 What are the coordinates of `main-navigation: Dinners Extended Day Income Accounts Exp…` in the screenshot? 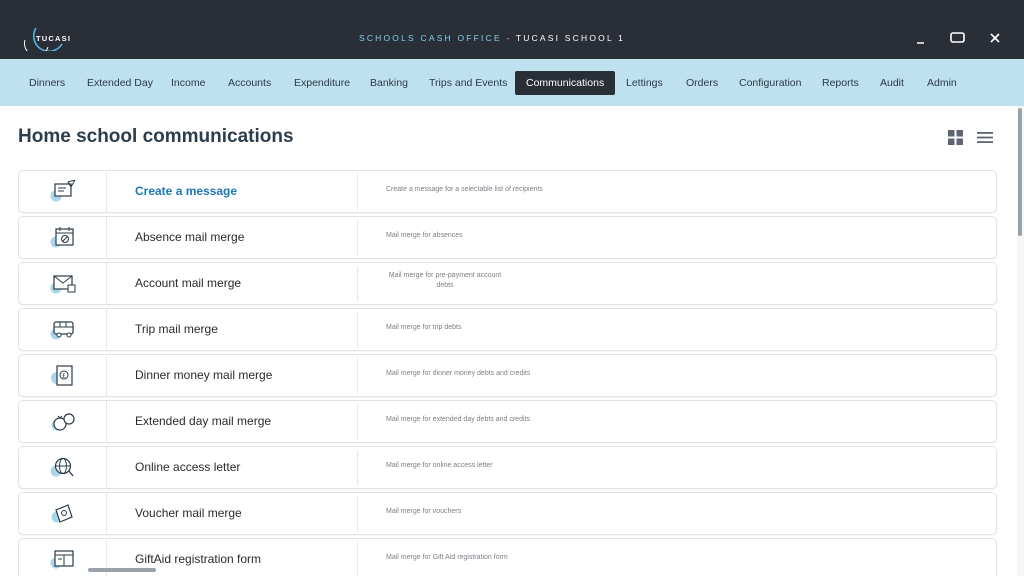 It's located at (512, 82).